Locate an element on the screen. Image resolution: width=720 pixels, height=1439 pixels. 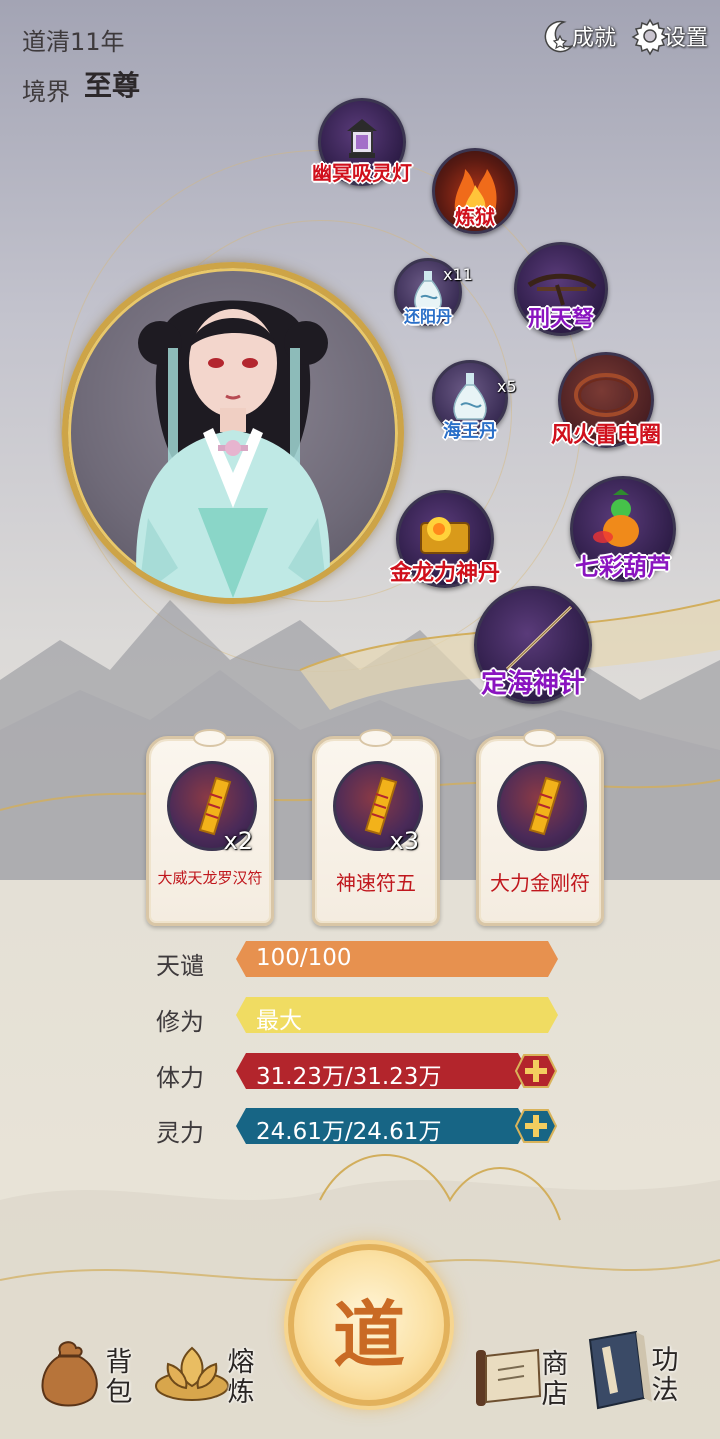
book-icon is located at coordinates (620, 1370).